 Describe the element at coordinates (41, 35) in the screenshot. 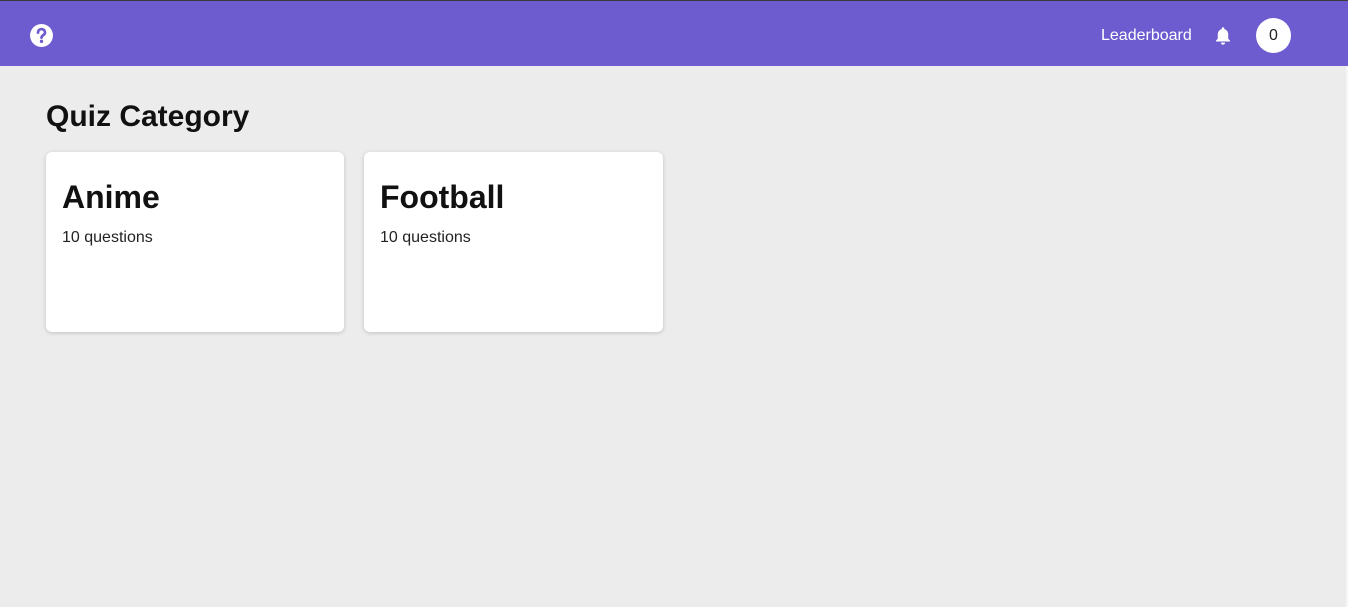

I see `help-circle-icon` at that location.